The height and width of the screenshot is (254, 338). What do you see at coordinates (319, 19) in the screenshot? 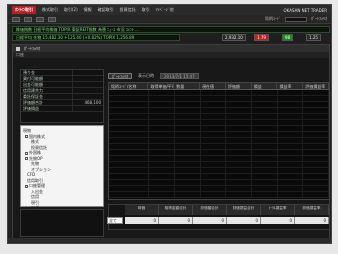
I see `toolbar-portfolio-link: ﾎﾟｰﾄﾌｫﾘｵ` at bounding box center [319, 19].